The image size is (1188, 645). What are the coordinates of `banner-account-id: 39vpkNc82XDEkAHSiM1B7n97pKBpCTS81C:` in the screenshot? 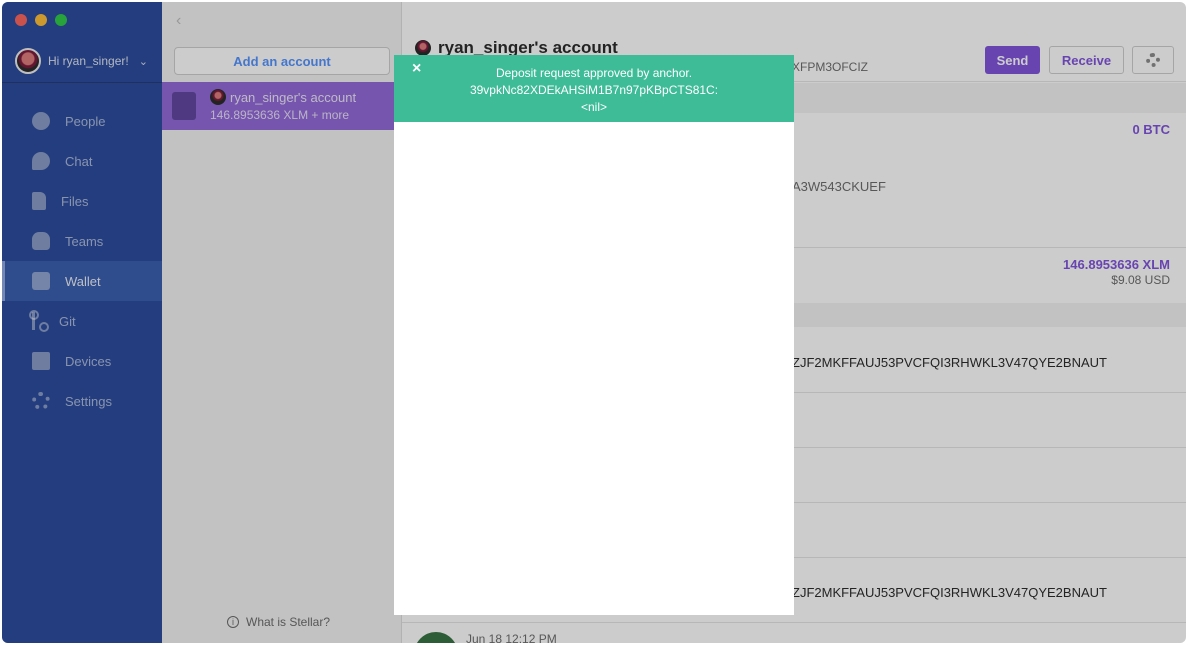 It's located at (594, 90).